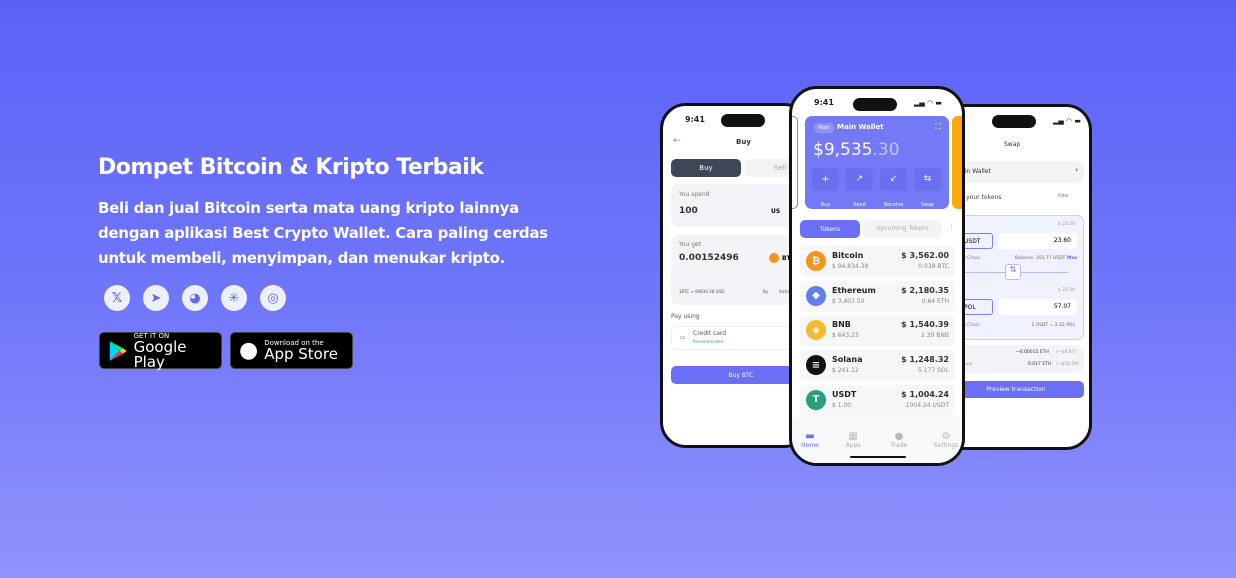 The width and height of the screenshot is (1236, 578). Describe the element at coordinates (935, 301) in the screenshot. I see `token-amount: 0.64 ETH` at that location.